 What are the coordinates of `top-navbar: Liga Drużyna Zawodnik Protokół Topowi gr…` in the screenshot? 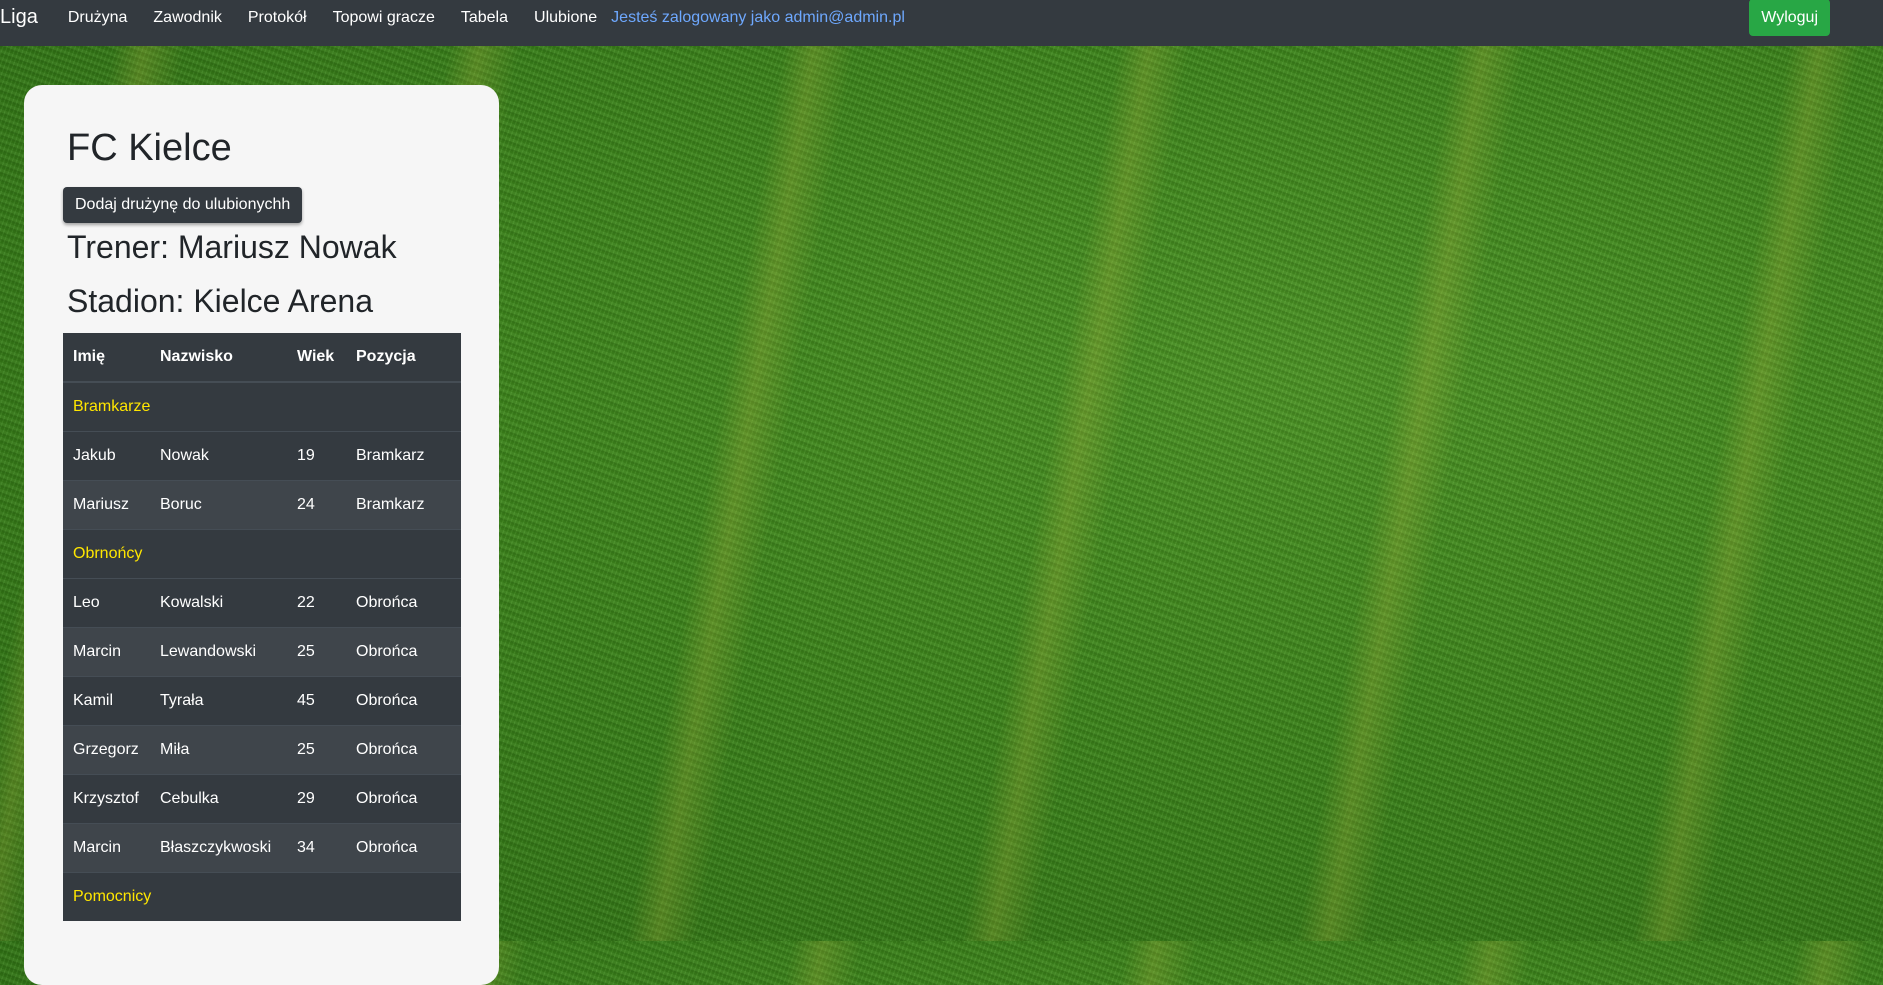 It's located at (941, 23).